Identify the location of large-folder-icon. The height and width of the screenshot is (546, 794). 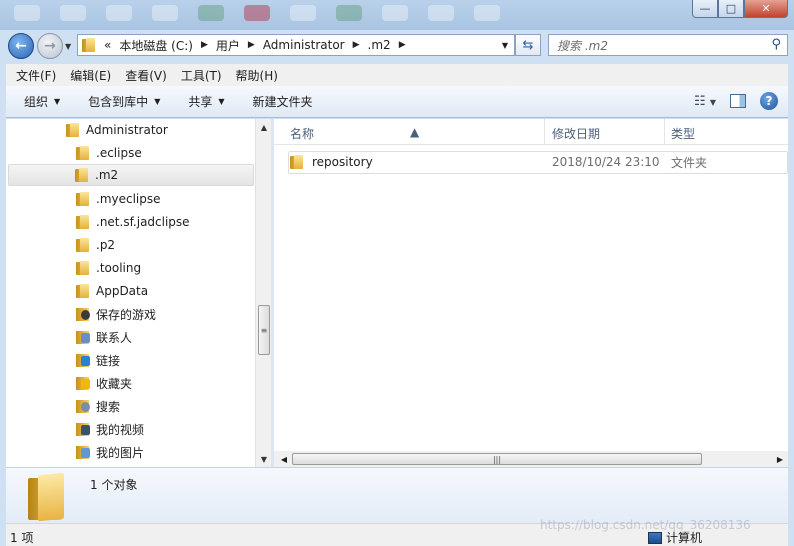
(49, 497).